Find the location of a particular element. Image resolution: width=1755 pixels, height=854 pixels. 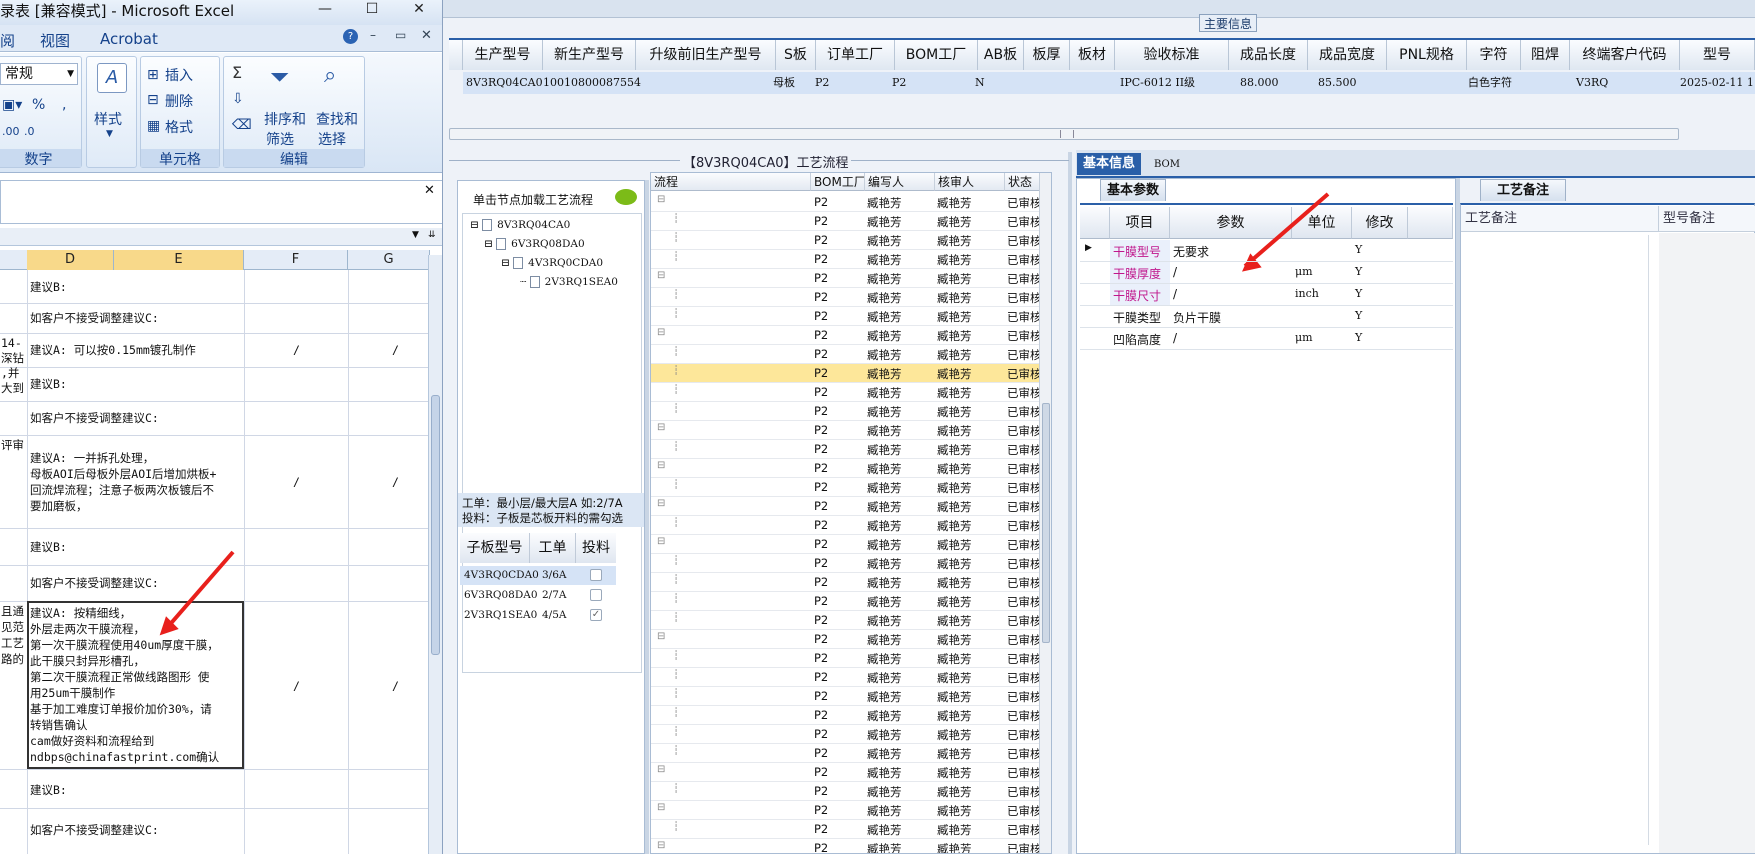

process-row: ┆贴膜2P2臧艳芳臧艳芳已审核 is located at coordinates (851, 373).